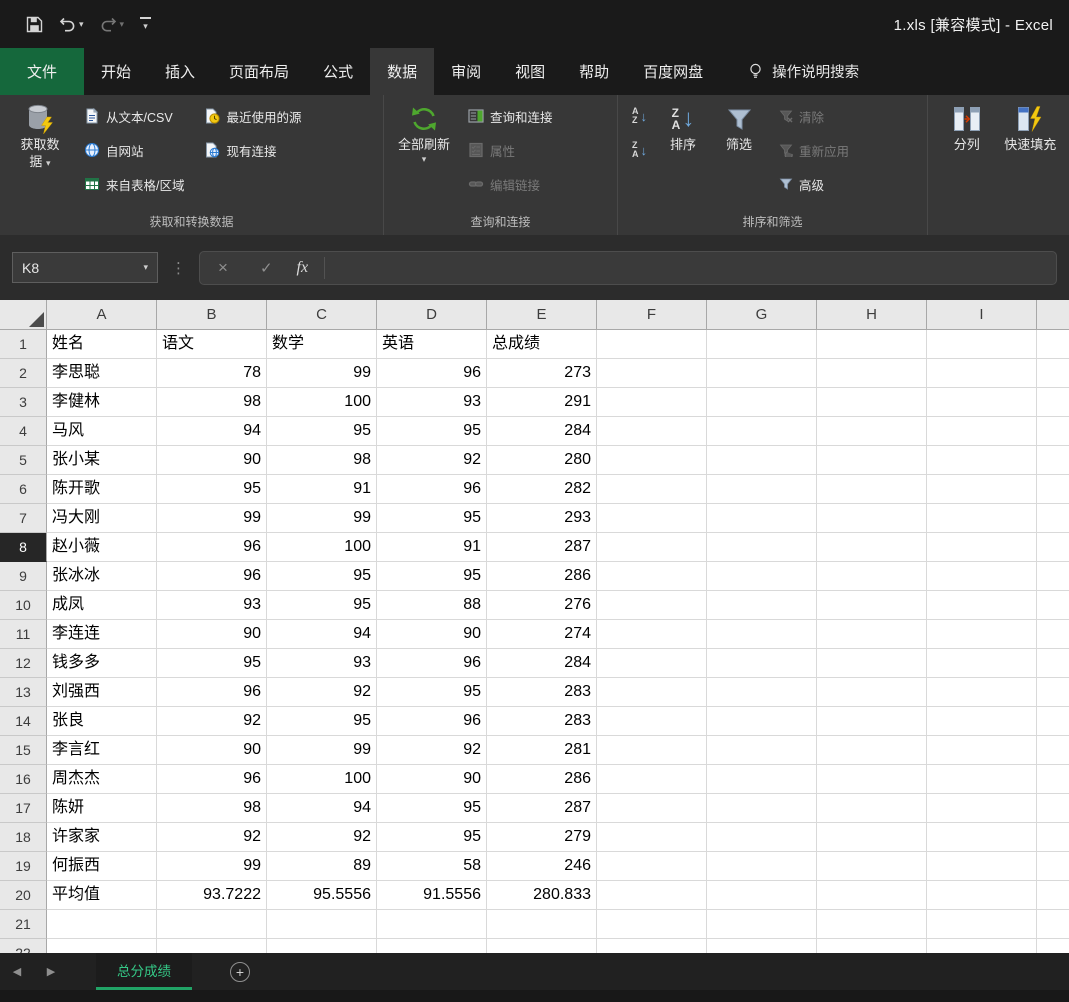 This screenshot has height=1002, width=1069. What do you see at coordinates (240, 971) in the screenshot?
I see `add-sheet-button: +` at bounding box center [240, 971].